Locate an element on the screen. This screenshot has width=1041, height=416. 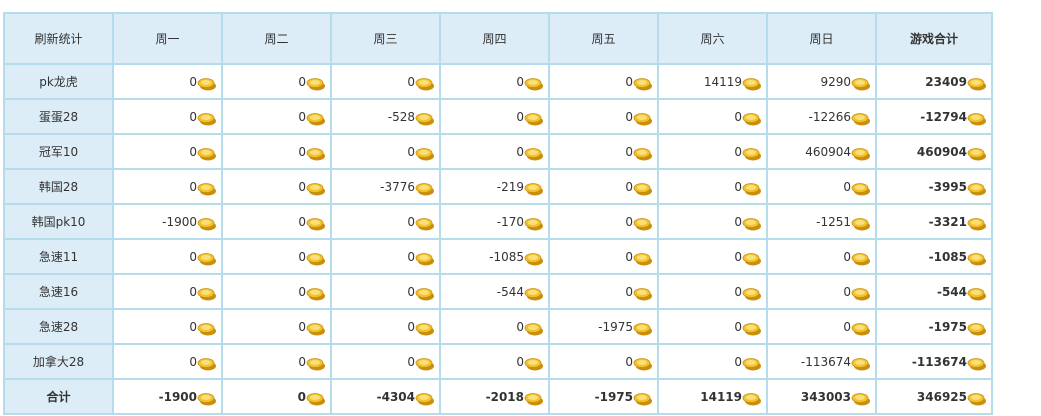
game-total-cell: -3995 is located at coordinates (934, 186).